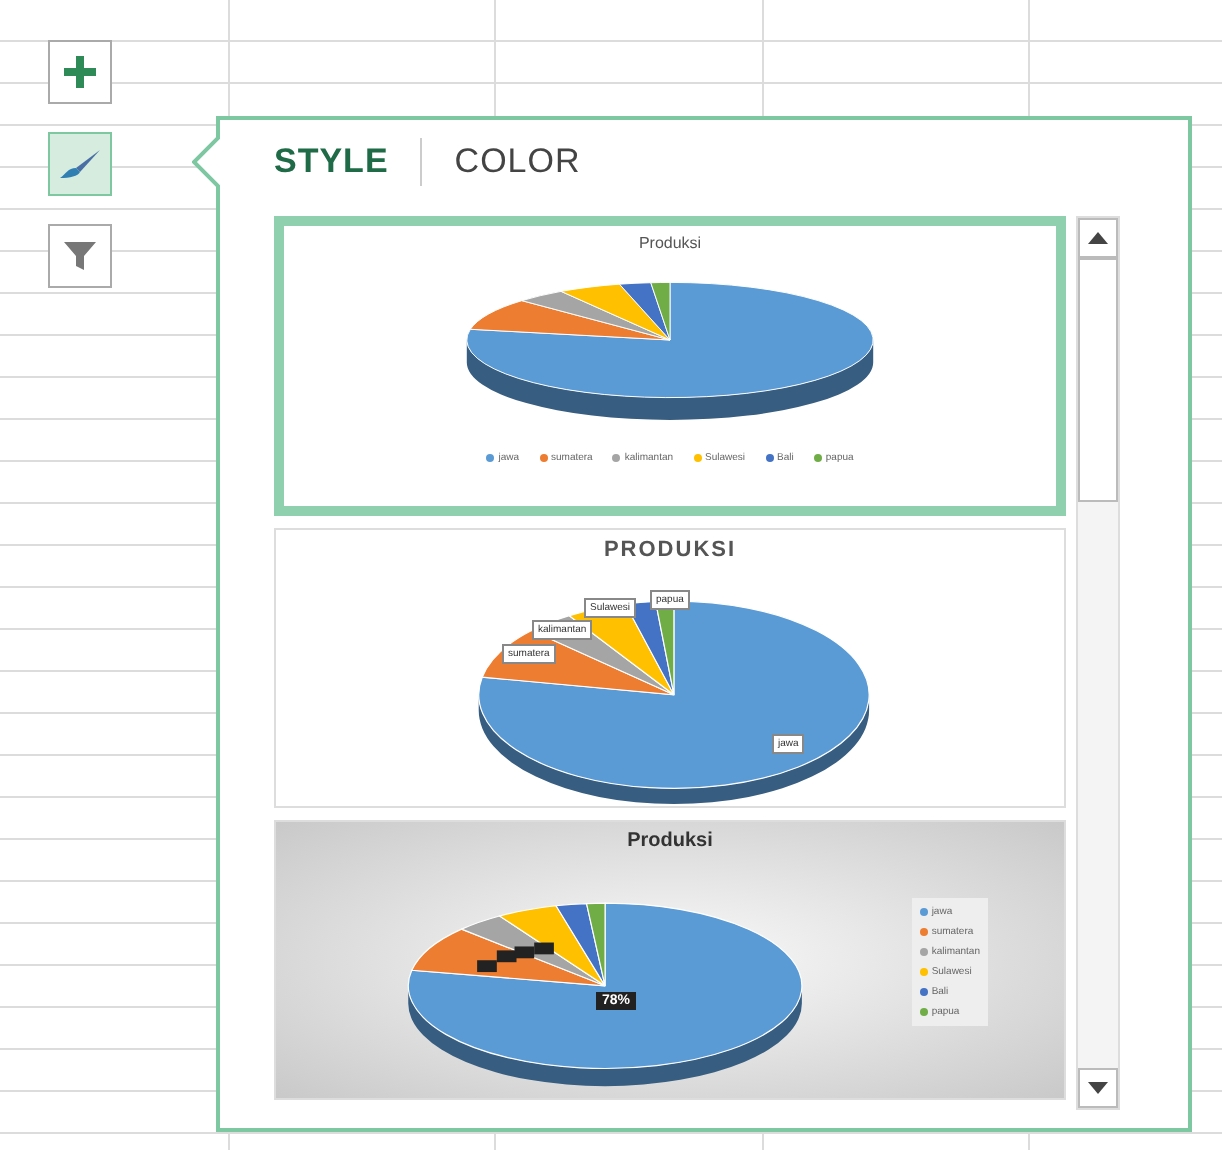  Describe the element at coordinates (517, 162) in the screenshot. I see `tab: COLOR` at that location.